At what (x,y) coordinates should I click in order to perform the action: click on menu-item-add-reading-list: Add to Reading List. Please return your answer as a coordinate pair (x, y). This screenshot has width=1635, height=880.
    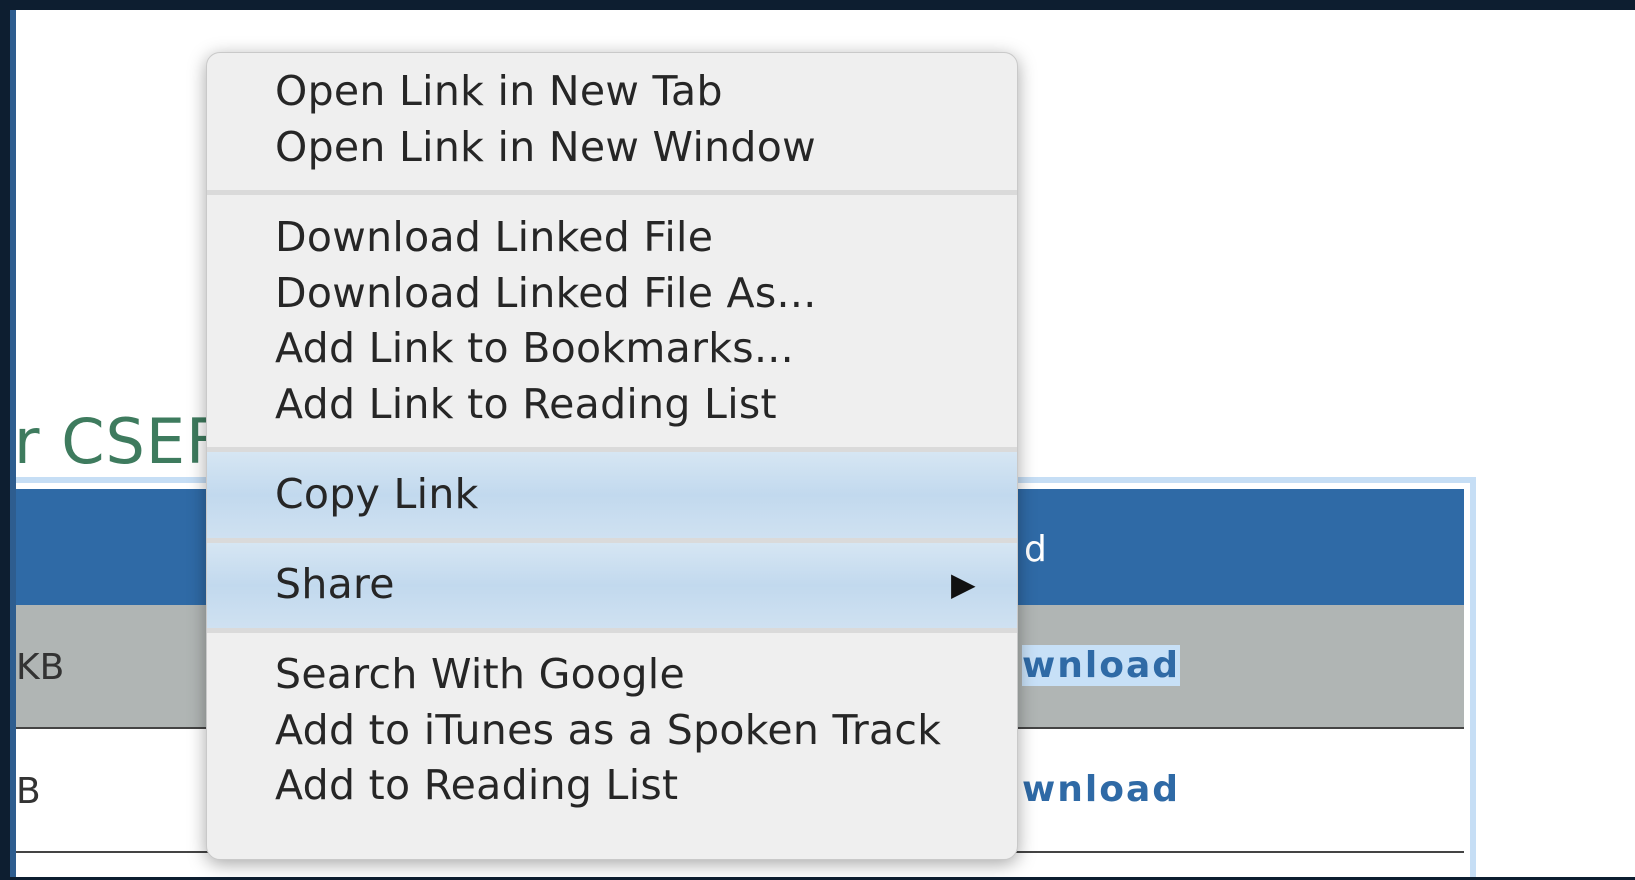
    Looking at the image, I should click on (476, 785).